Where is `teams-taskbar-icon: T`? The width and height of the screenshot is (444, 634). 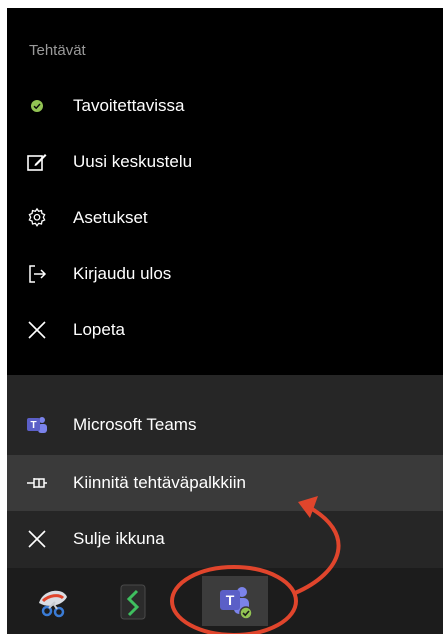
teams-taskbar-icon: T is located at coordinates (236, 603).